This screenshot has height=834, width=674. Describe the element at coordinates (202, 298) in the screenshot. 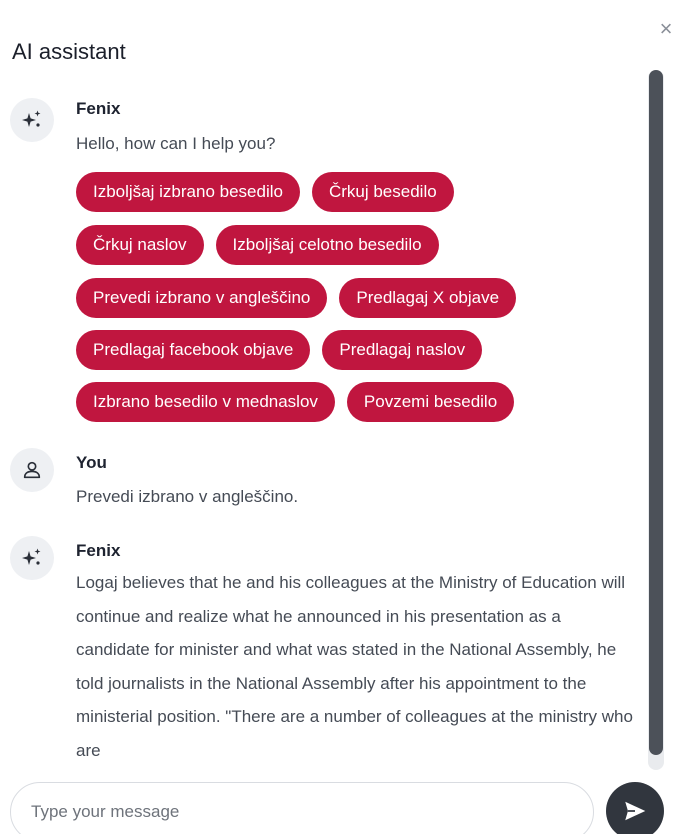

I see `quick-action-translate-english: Prevedi izbrano v angleščino` at that location.